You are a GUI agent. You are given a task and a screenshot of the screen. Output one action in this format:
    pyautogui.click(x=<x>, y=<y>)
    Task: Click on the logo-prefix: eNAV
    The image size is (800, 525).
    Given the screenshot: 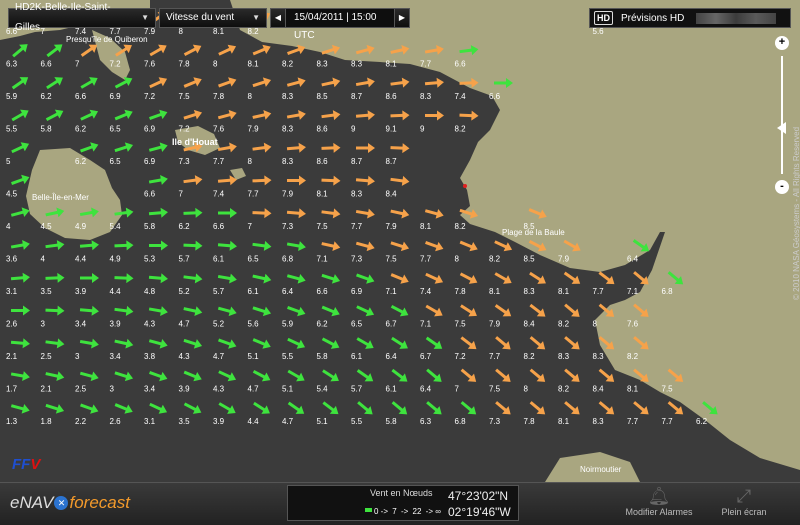 What is the action you would take?
    pyautogui.click(x=32, y=502)
    